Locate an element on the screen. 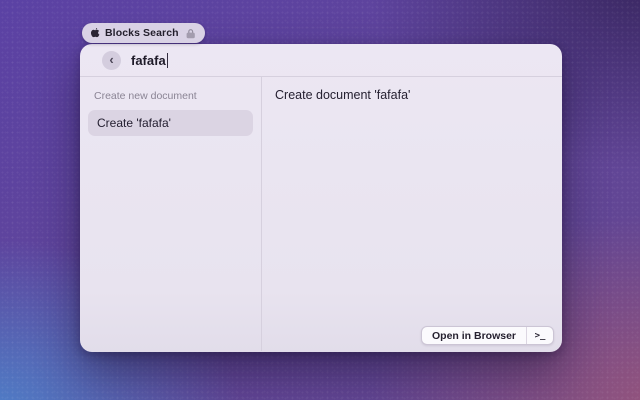 This screenshot has height=400, width=640. detail-title: Create document 'fafafa' is located at coordinates (343, 95).